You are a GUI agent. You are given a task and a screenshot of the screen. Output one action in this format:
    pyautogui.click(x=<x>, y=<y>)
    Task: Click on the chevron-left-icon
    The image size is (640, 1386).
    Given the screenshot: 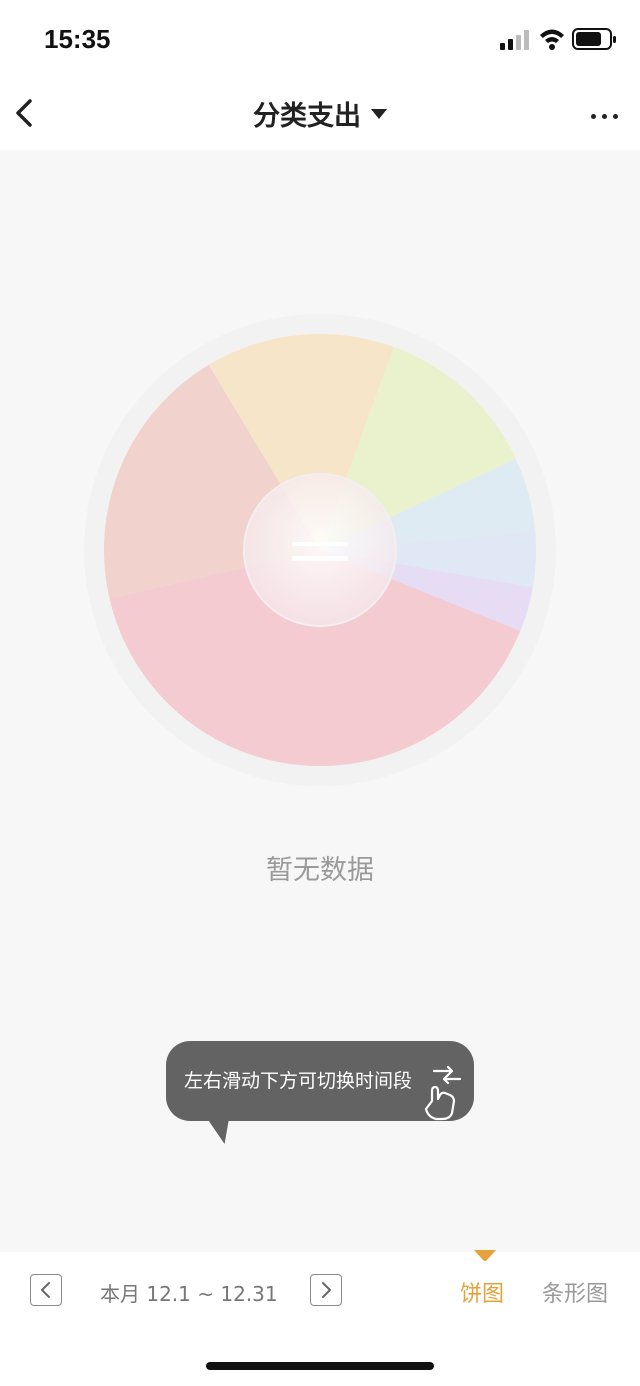 What is the action you would take?
    pyautogui.click(x=45, y=1290)
    